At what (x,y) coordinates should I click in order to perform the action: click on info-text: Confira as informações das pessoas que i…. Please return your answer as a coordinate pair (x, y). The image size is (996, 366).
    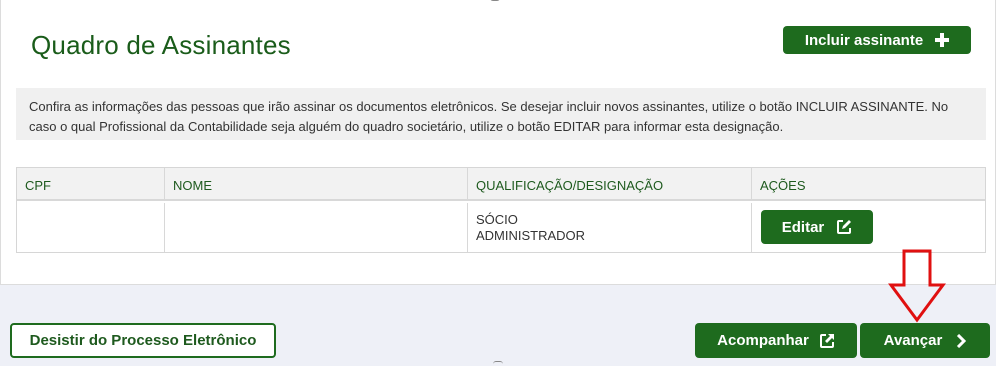
    Looking at the image, I should click on (489, 116).